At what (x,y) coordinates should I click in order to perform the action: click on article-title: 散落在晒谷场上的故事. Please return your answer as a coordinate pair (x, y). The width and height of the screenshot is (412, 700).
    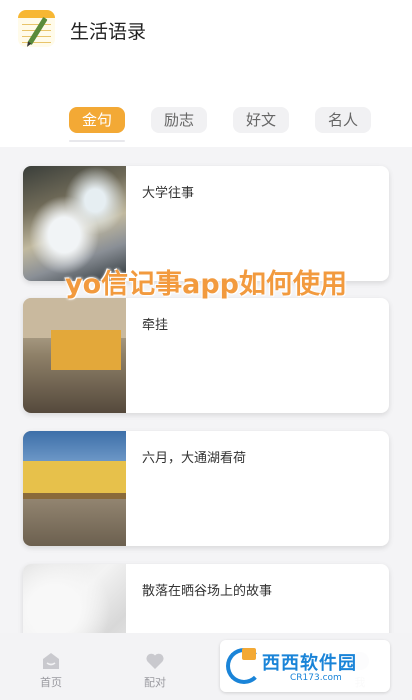
    Looking at the image, I should click on (207, 591).